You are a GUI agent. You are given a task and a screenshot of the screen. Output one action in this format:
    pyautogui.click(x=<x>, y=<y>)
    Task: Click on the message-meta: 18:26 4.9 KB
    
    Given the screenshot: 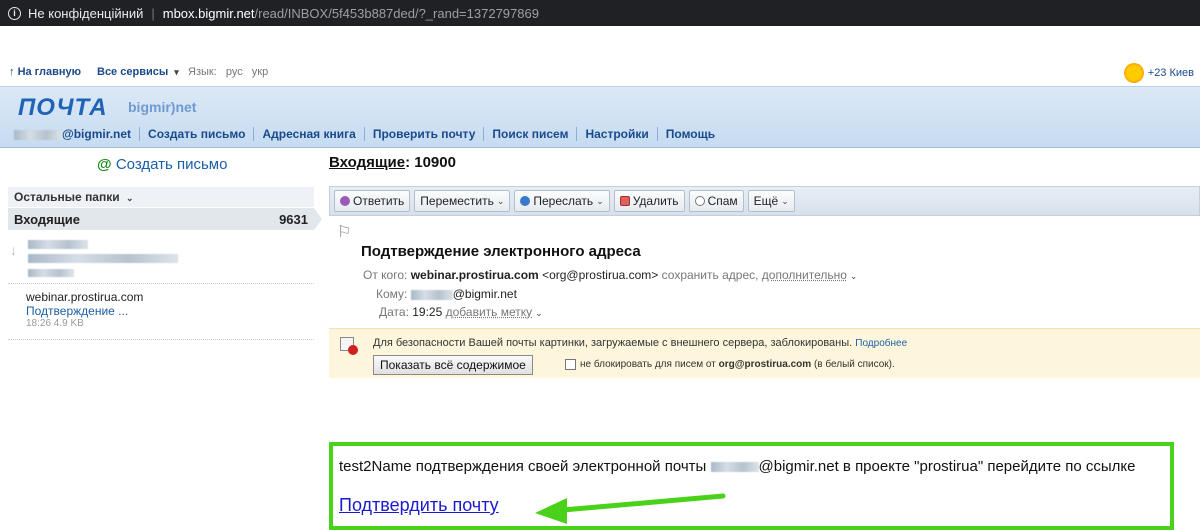 What is the action you would take?
    pyautogui.click(x=55, y=323)
    